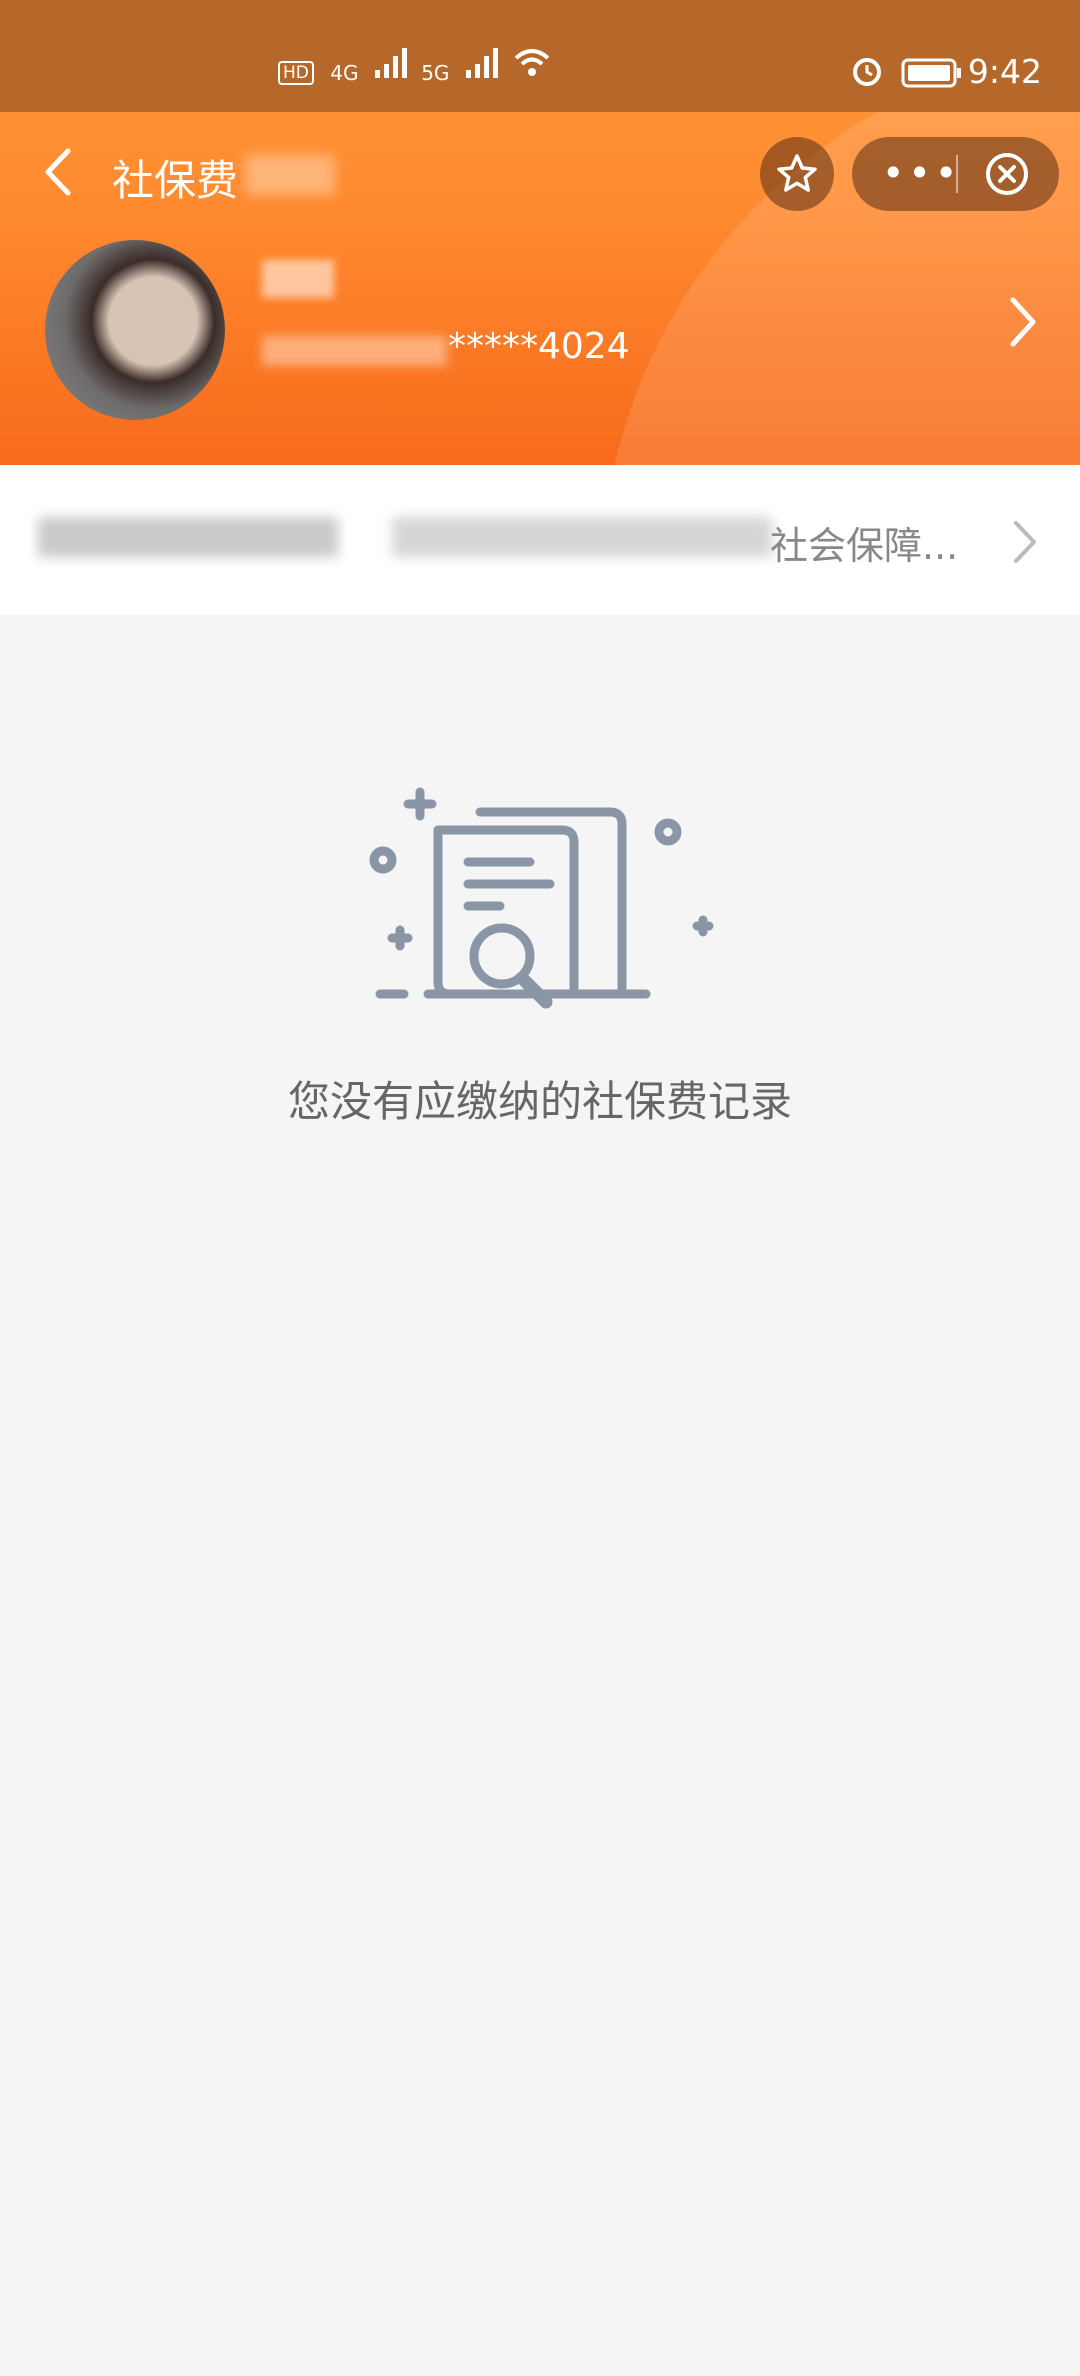 This screenshot has height=2376, width=1080. I want to click on capsule-divider, so click(957, 174).